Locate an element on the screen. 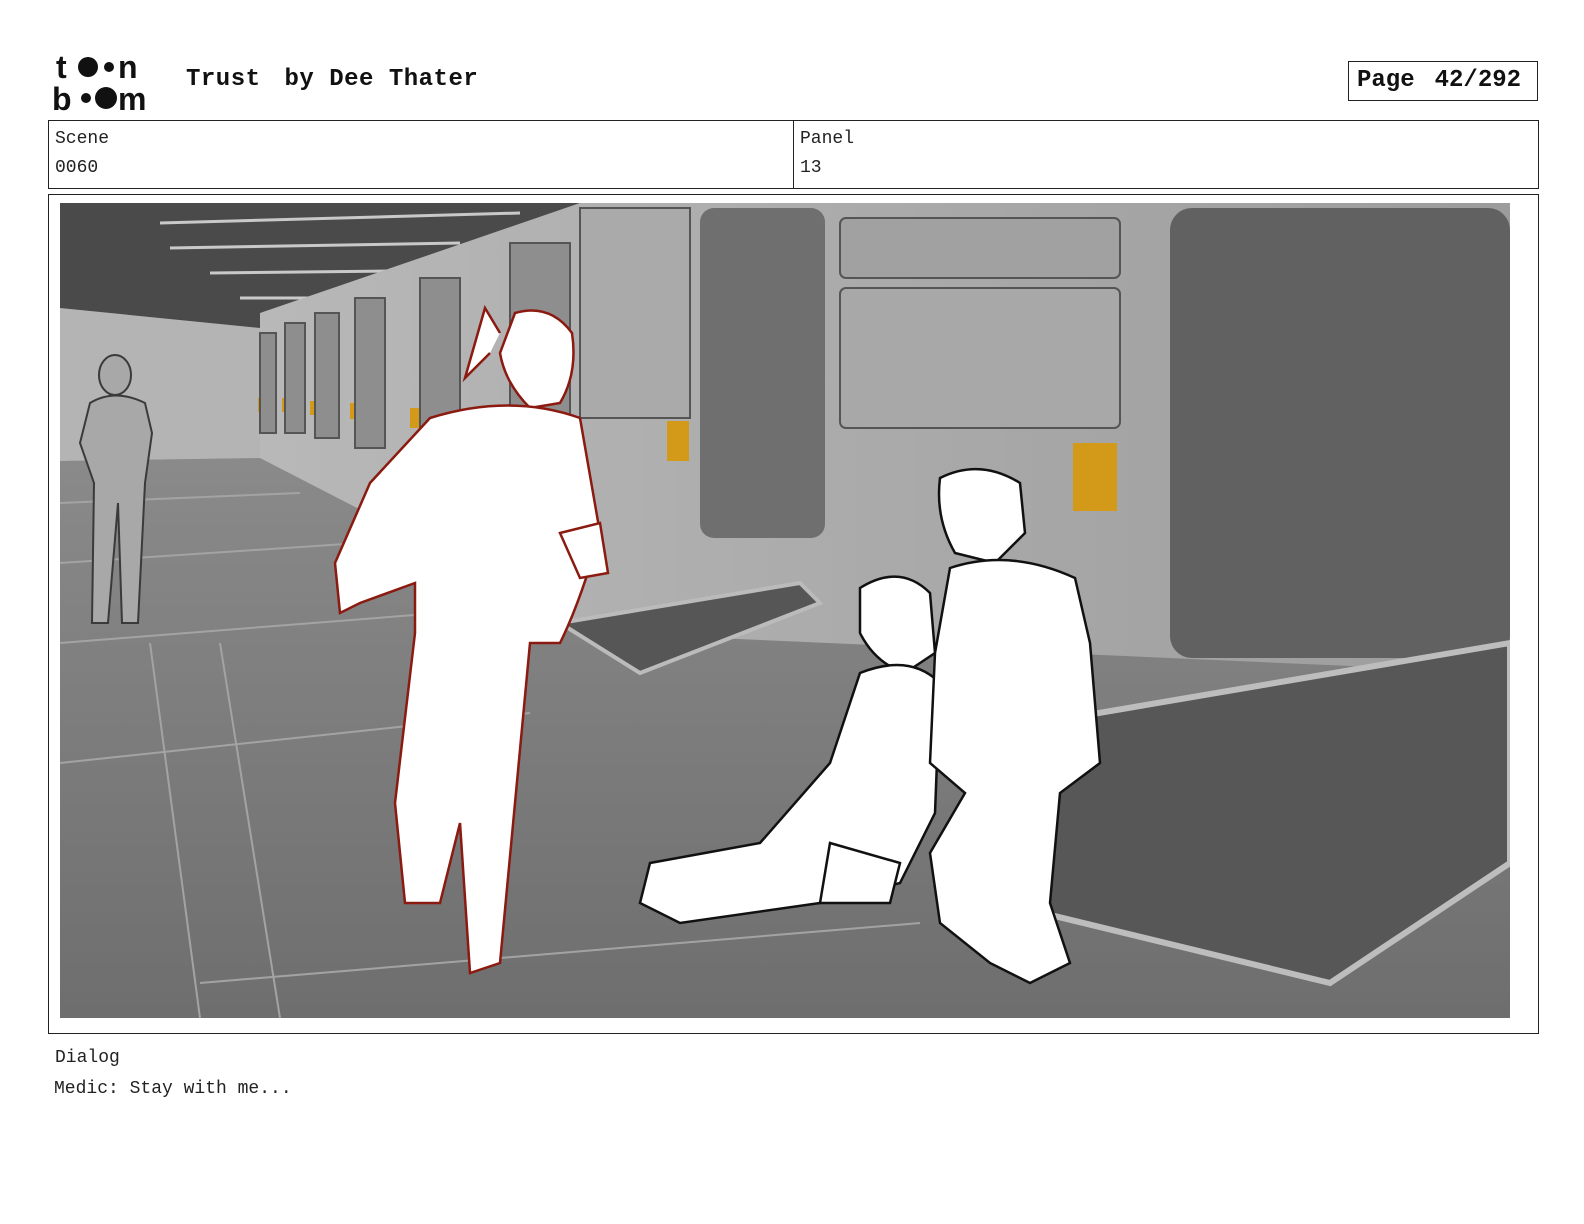 The image size is (1584, 1224). page-counter: Page 42/292 is located at coordinates (1443, 81).